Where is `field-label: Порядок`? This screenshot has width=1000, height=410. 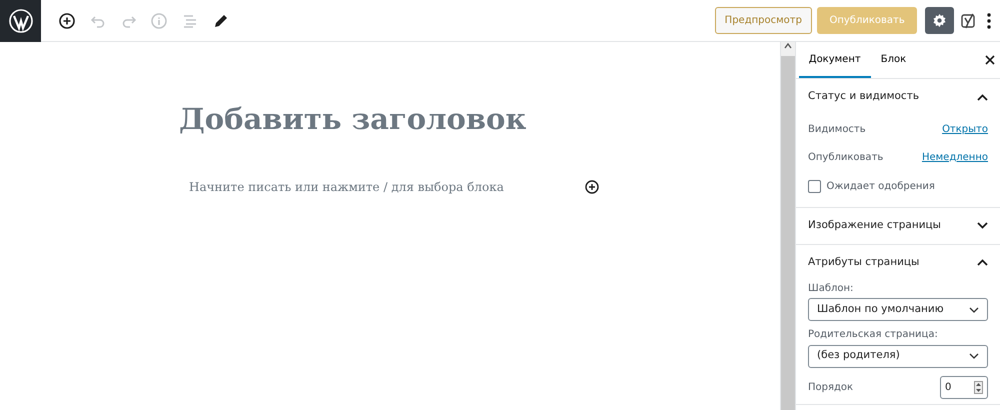
field-label: Порядок is located at coordinates (831, 387).